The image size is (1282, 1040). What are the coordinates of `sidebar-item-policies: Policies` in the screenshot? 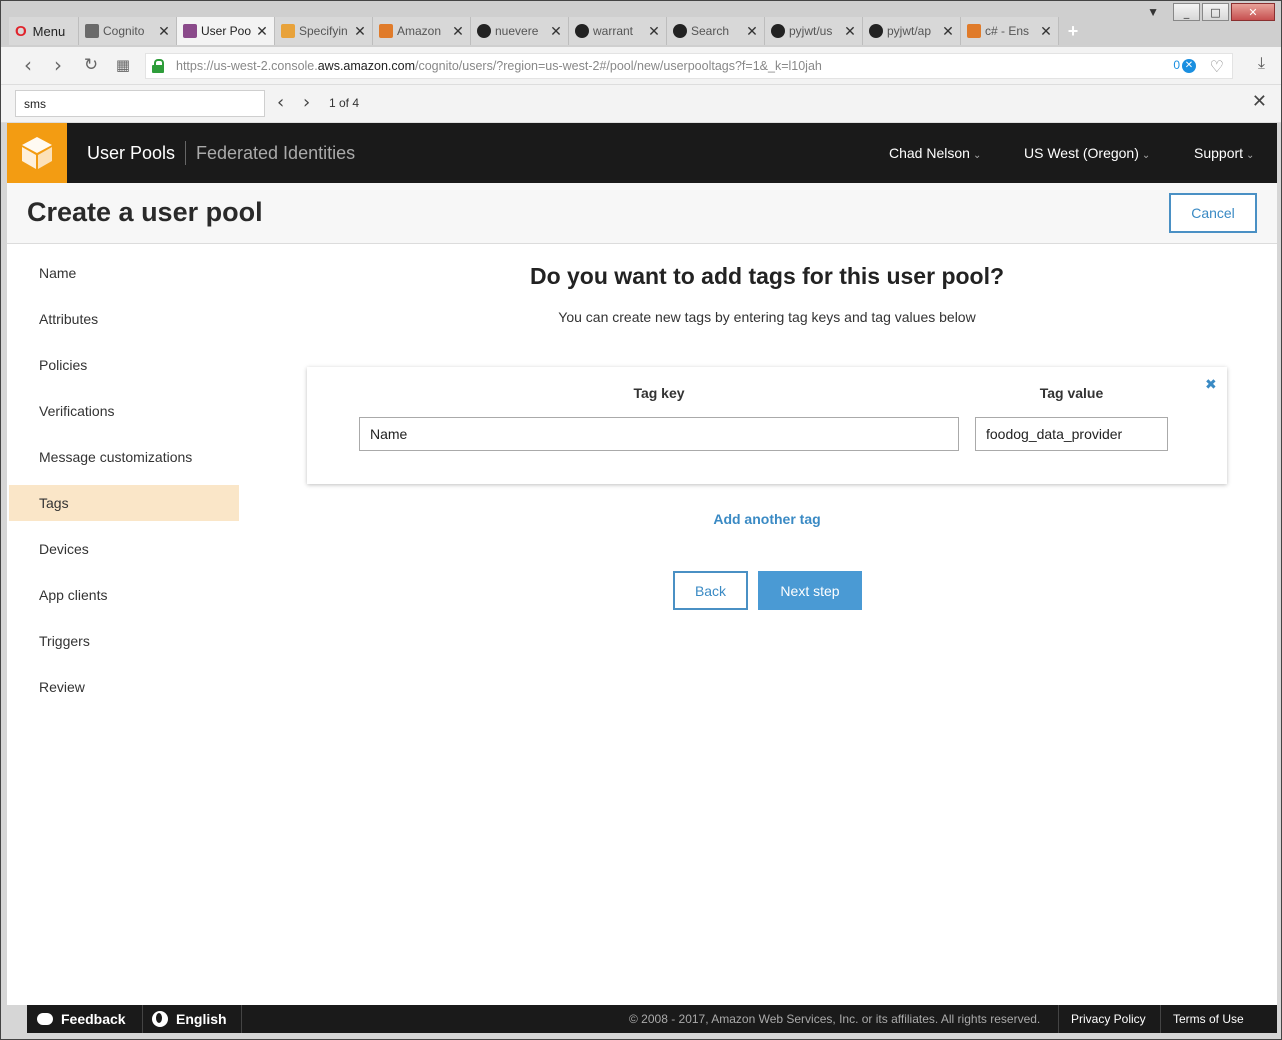 It's located at (124, 365).